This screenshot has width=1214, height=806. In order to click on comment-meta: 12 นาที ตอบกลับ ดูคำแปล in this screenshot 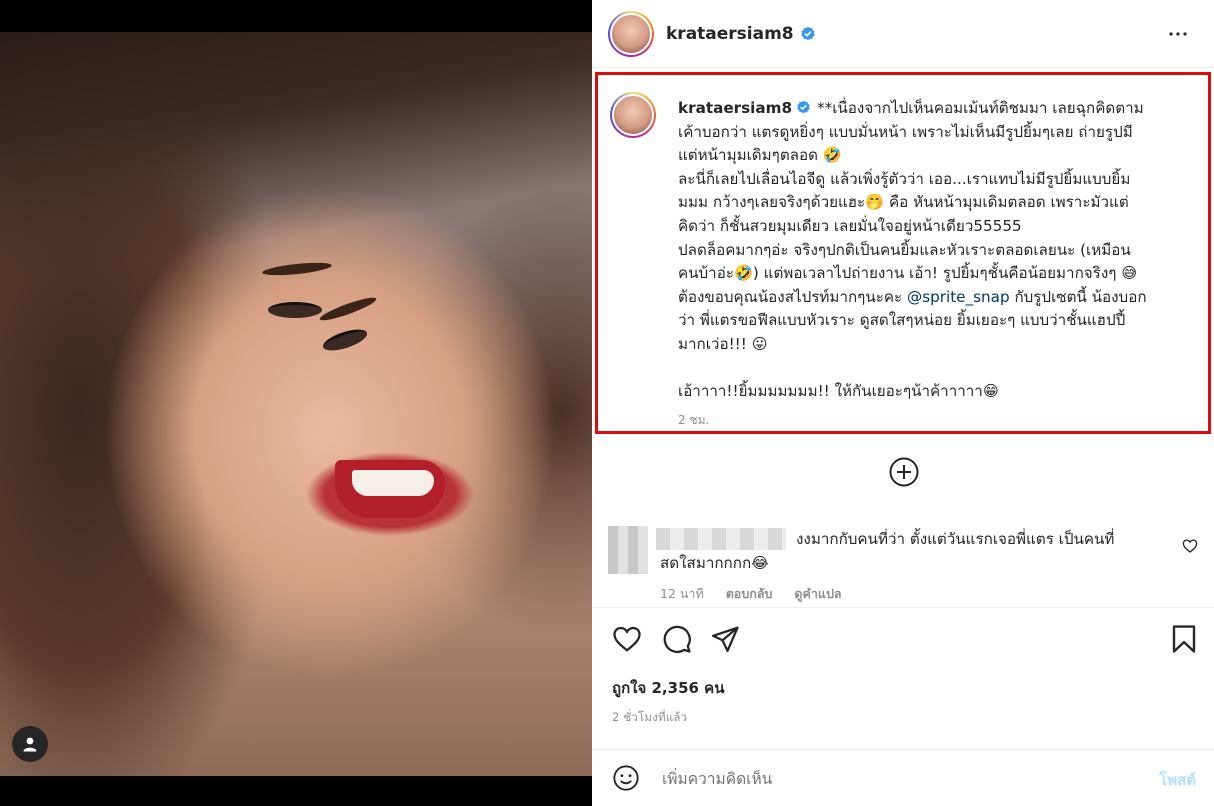, I will do `click(751, 594)`.